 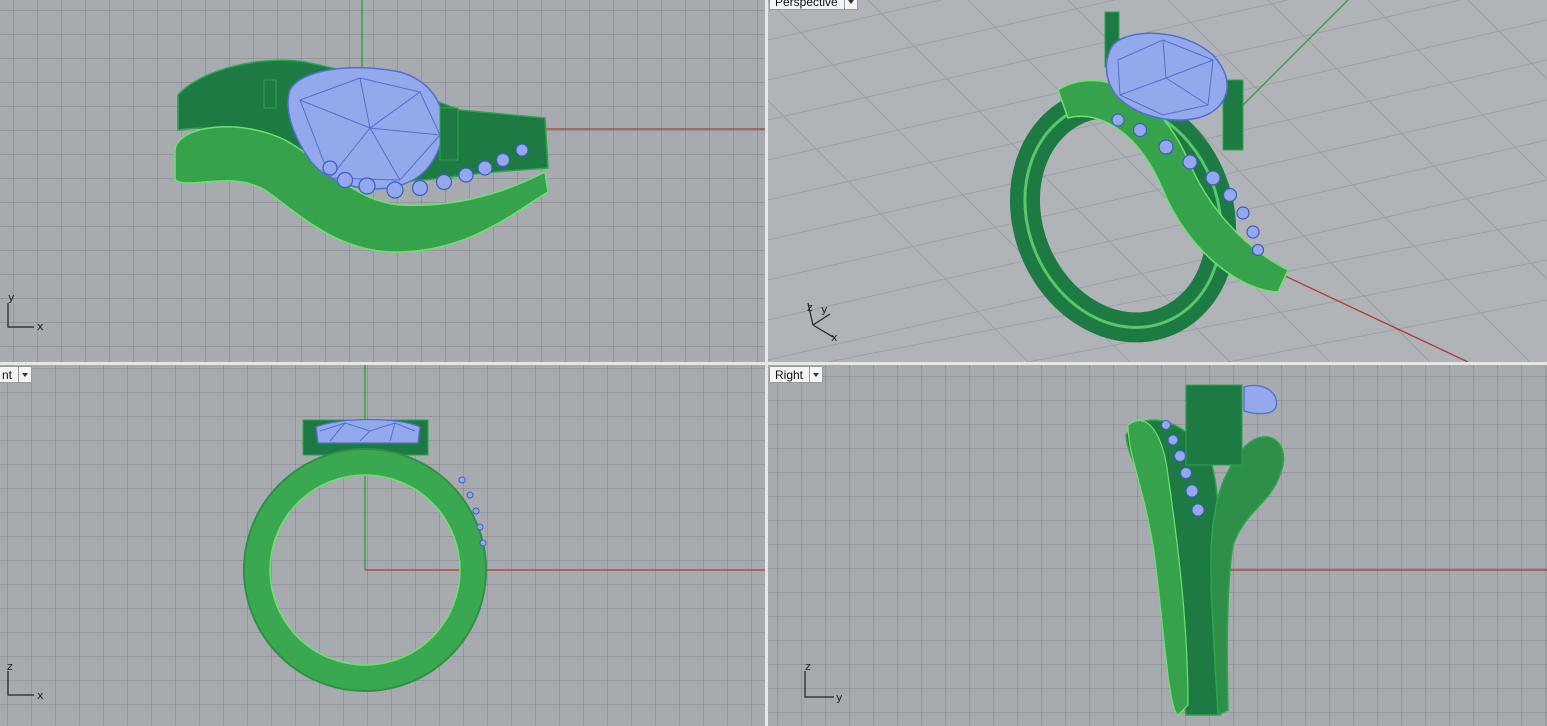 What do you see at coordinates (1293, 55) in the screenshot?
I see `y-axis-line` at bounding box center [1293, 55].